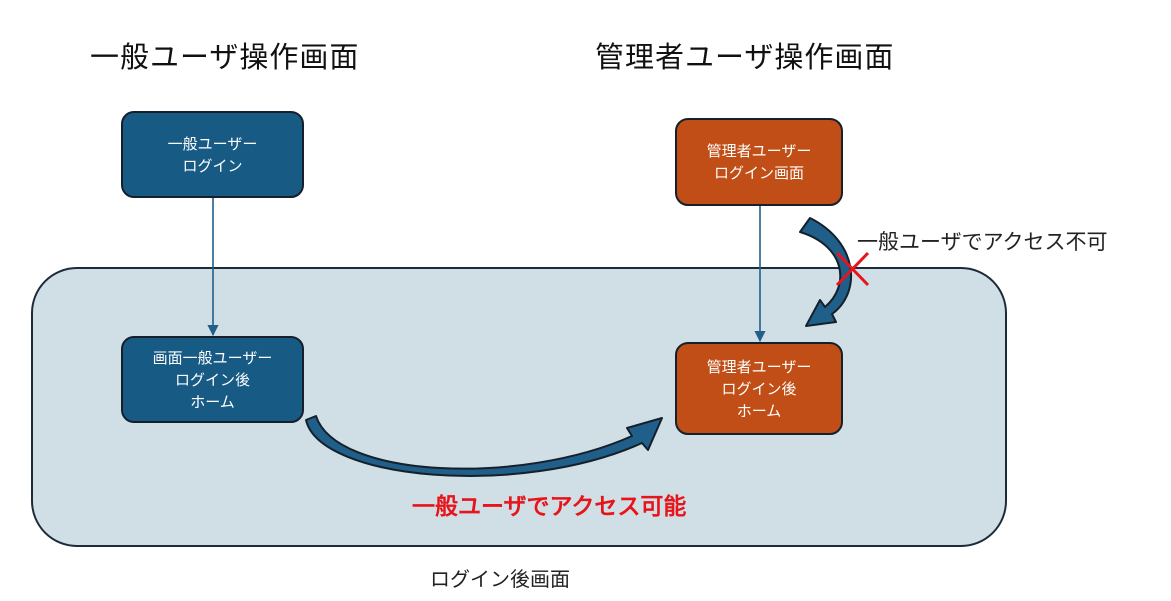  Describe the element at coordinates (484, 446) in the screenshot. I see `allowed-curved-arrow` at that location.